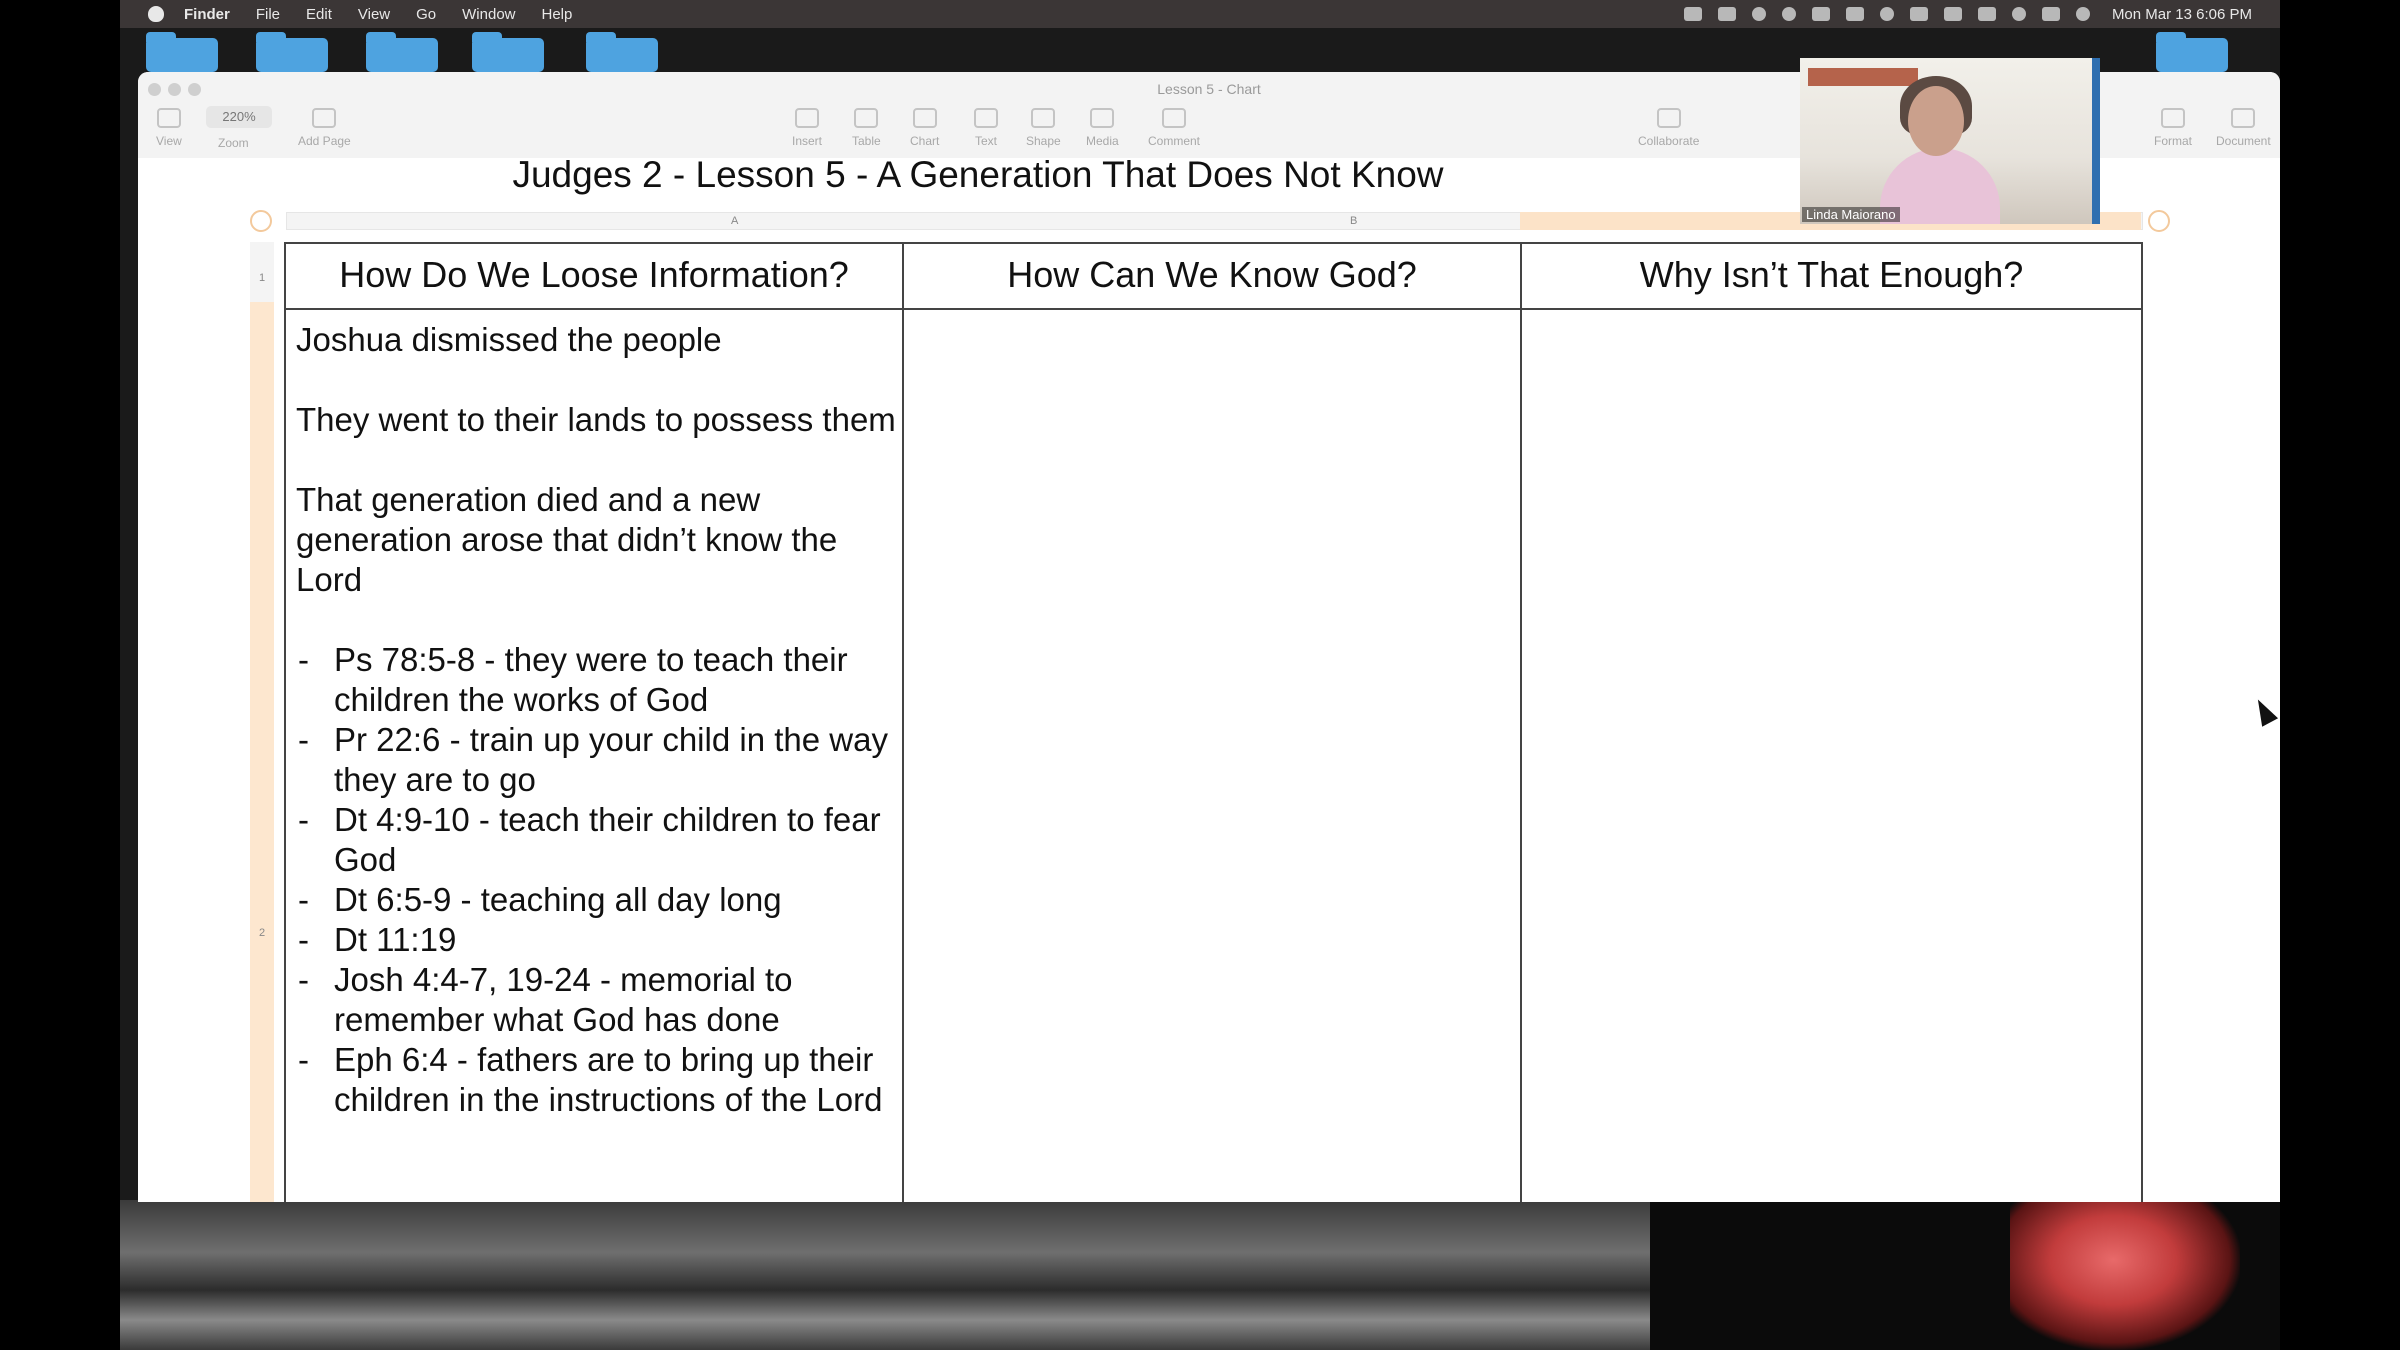  Describe the element at coordinates (734, 221) in the screenshot. I see `column-letter-a: A` at that location.